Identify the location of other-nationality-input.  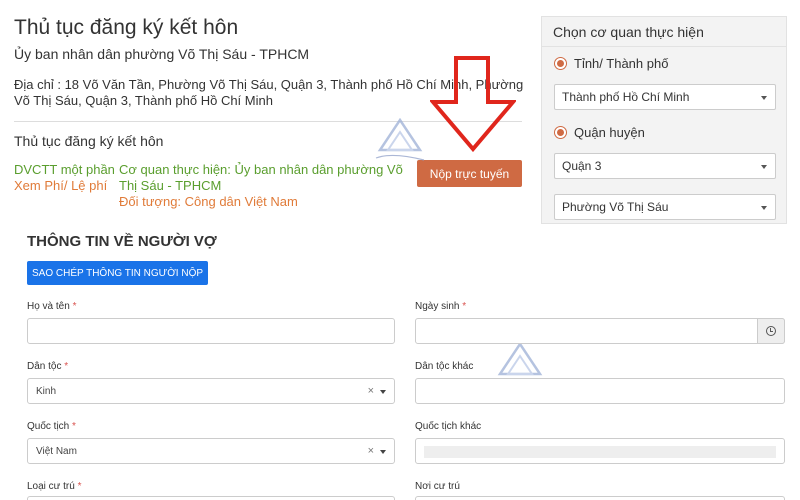
(600, 451).